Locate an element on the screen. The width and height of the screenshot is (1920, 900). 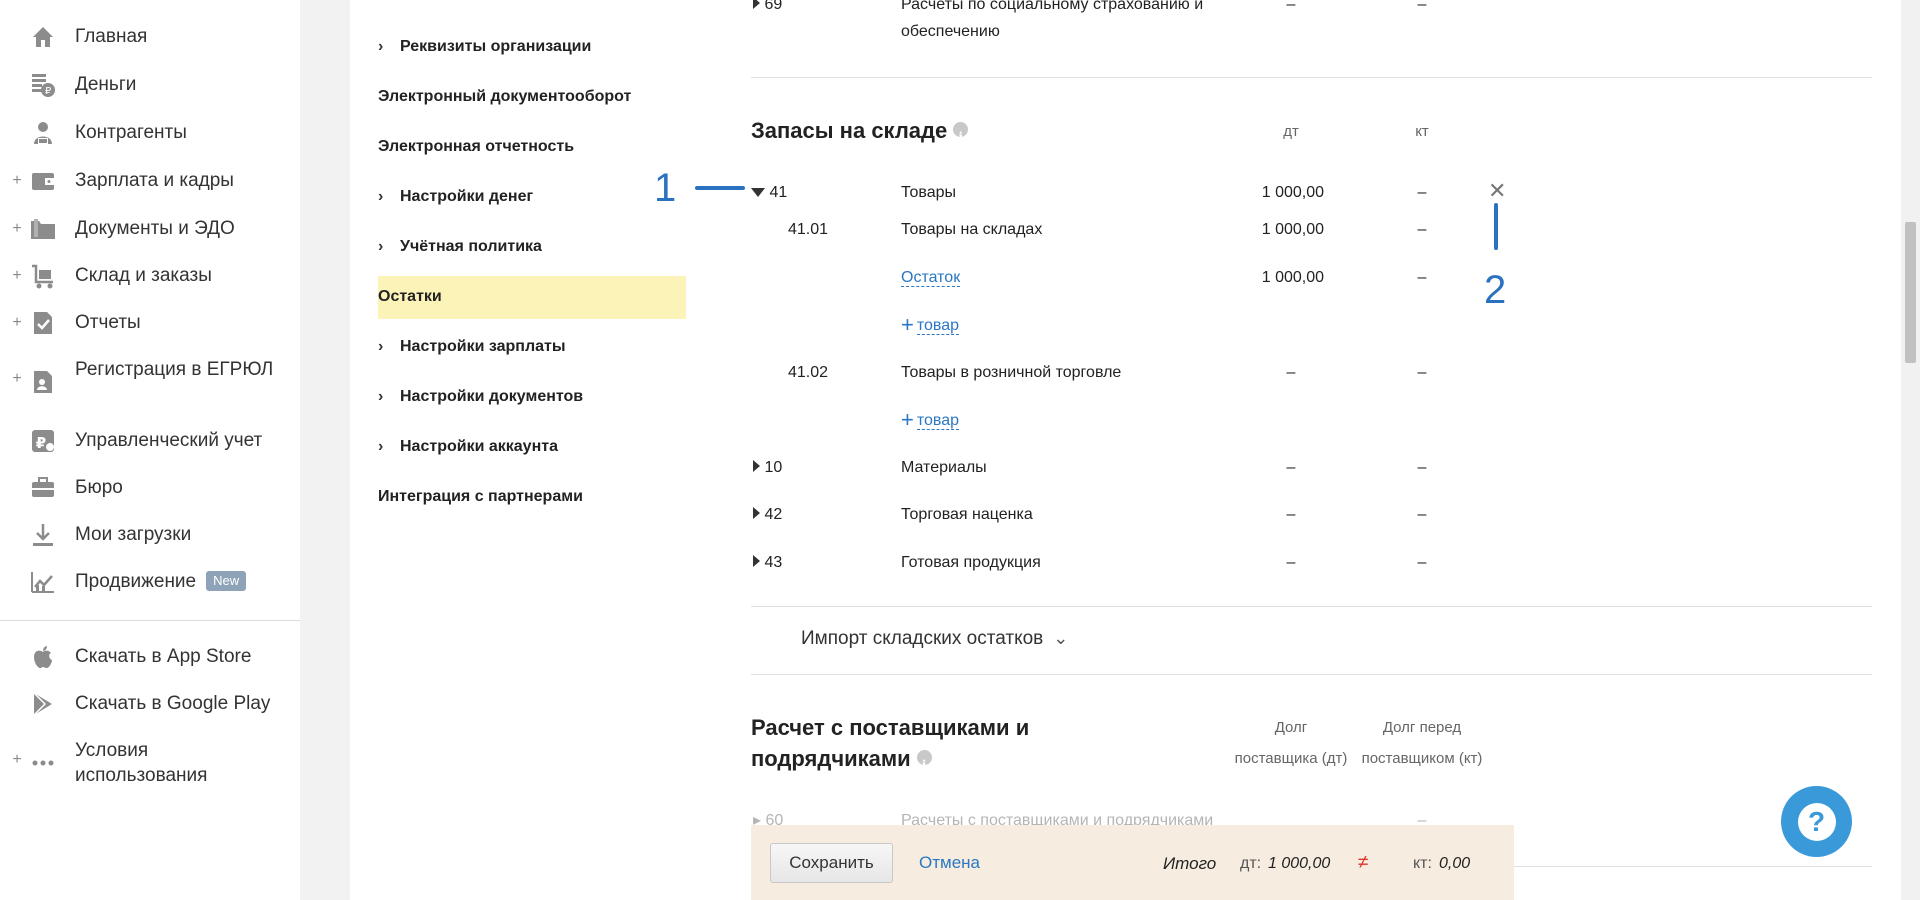
account-name: Товары в розничной торговле is located at coordinates (1011, 372).